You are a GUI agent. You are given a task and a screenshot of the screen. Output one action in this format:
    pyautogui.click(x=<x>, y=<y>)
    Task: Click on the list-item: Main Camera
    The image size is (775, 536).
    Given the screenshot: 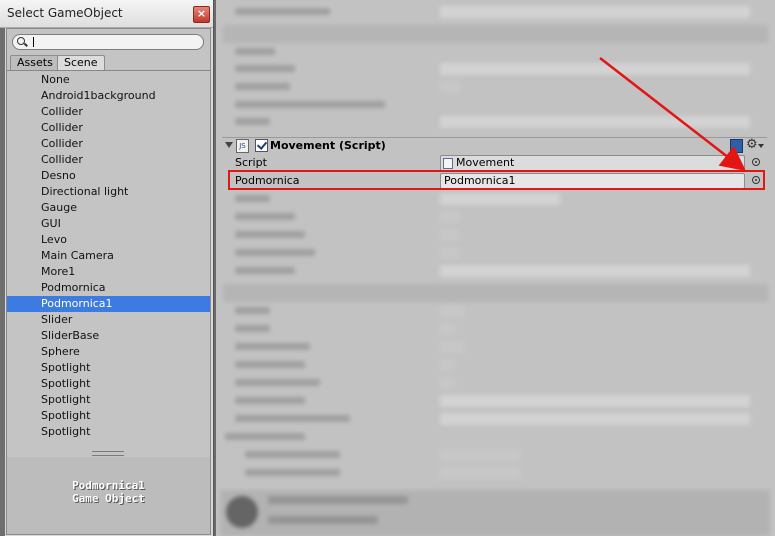 What is the action you would take?
    pyautogui.click(x=108, y=256)
    